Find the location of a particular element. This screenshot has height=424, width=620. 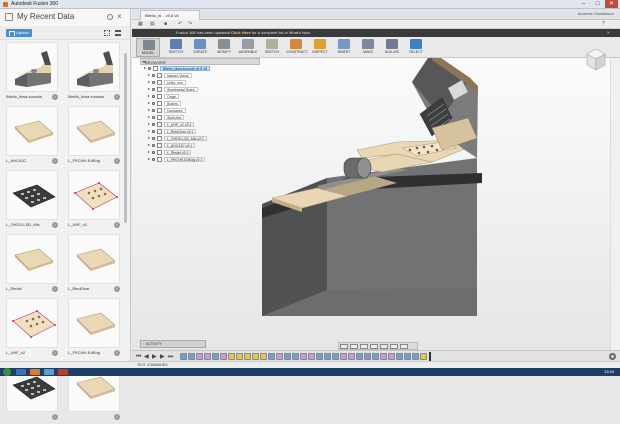

browser-node: Sketches is located at coordinates (200, 117).